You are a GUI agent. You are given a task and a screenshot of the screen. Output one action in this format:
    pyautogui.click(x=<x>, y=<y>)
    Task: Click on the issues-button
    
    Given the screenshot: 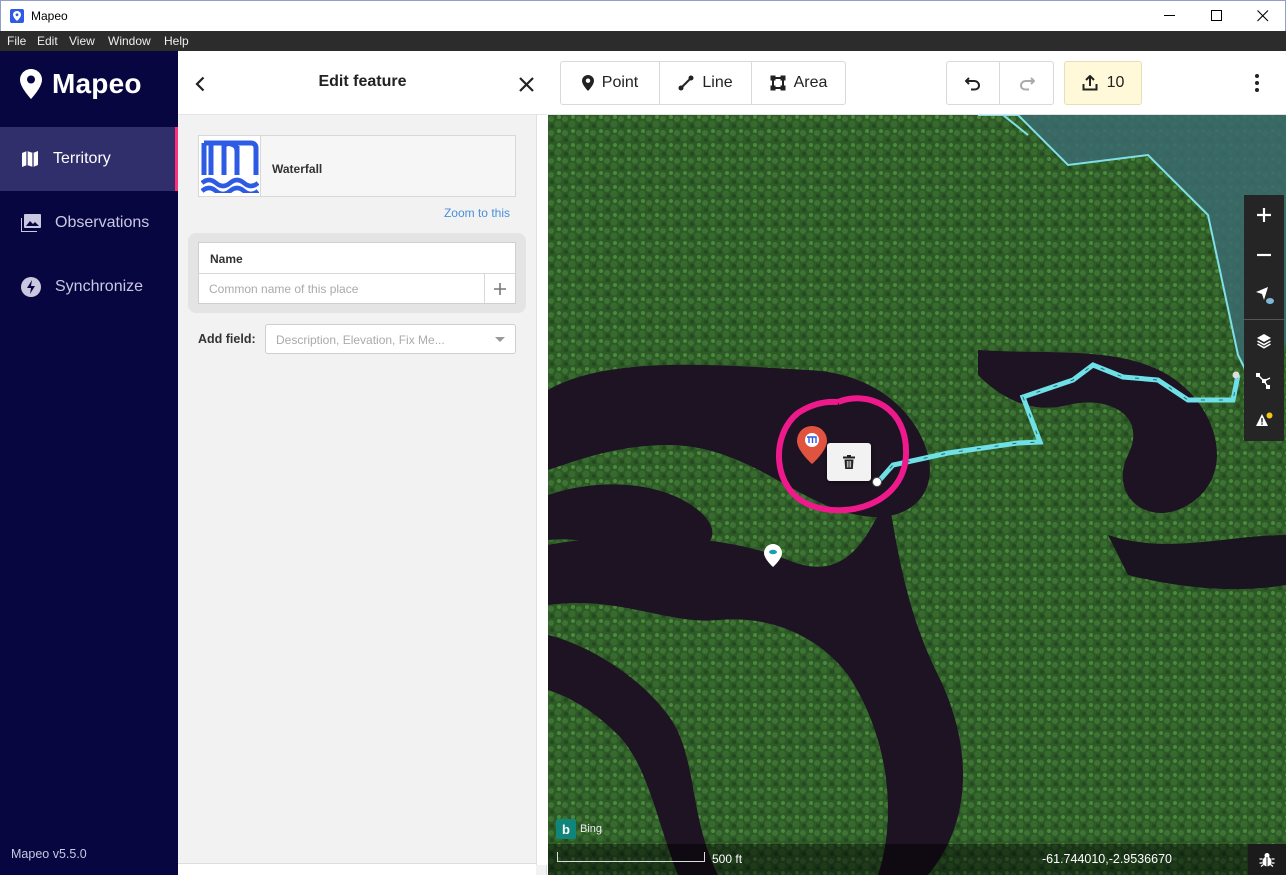 What is the action you would take?
    pyautogui.click(x=1264, y=421)
    